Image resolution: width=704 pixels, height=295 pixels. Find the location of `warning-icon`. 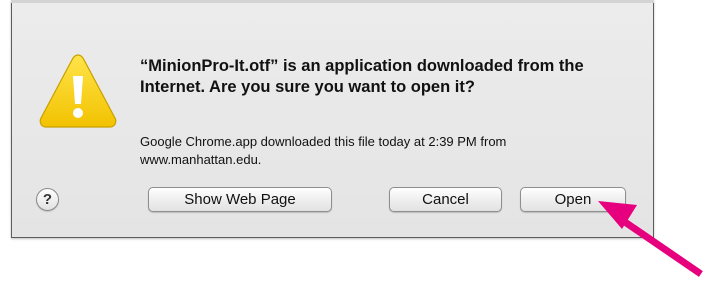

warning-icon is located at coordinates (78, 91).